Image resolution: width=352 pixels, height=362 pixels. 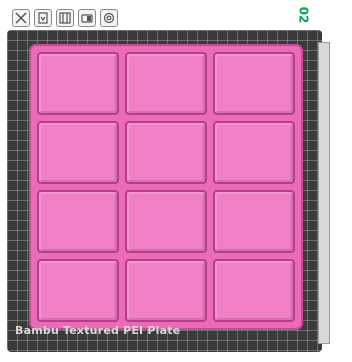 I want to click on plate-number: 02, so click(x=303, y=15).